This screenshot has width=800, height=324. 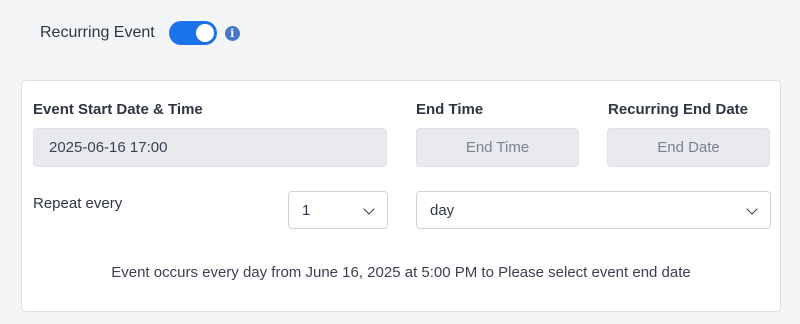 What do you see at coordinates (593, 210) in the screenshot?
I see `repeat-unit-select: day` at bounding box center [593, 210].